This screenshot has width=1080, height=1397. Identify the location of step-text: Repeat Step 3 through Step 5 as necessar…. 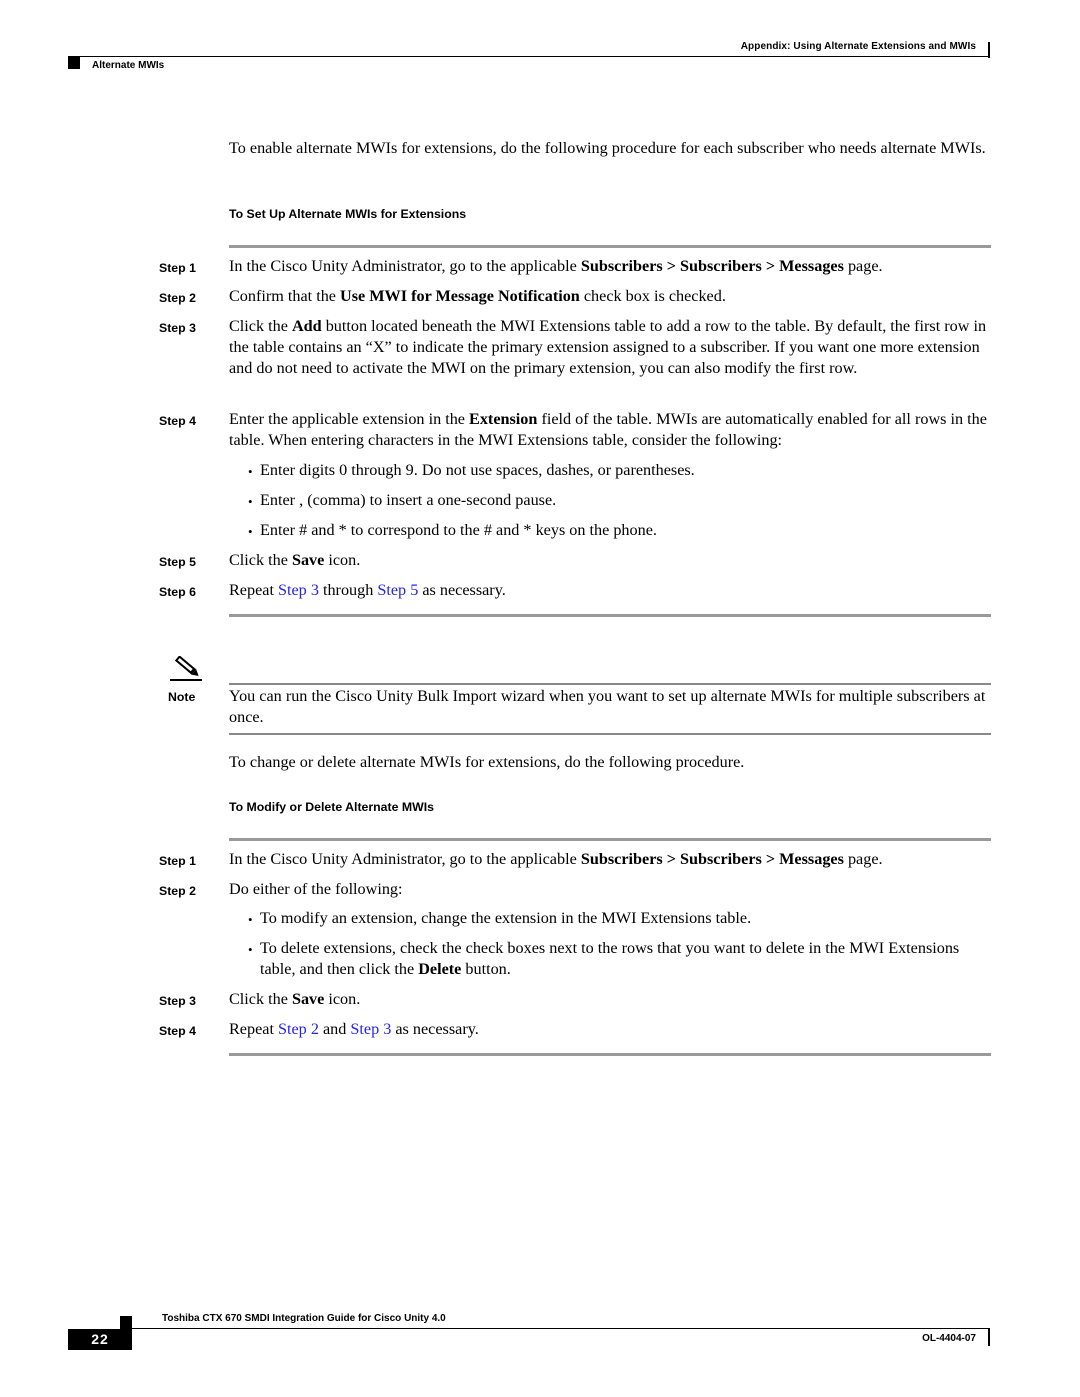
(367, 590).